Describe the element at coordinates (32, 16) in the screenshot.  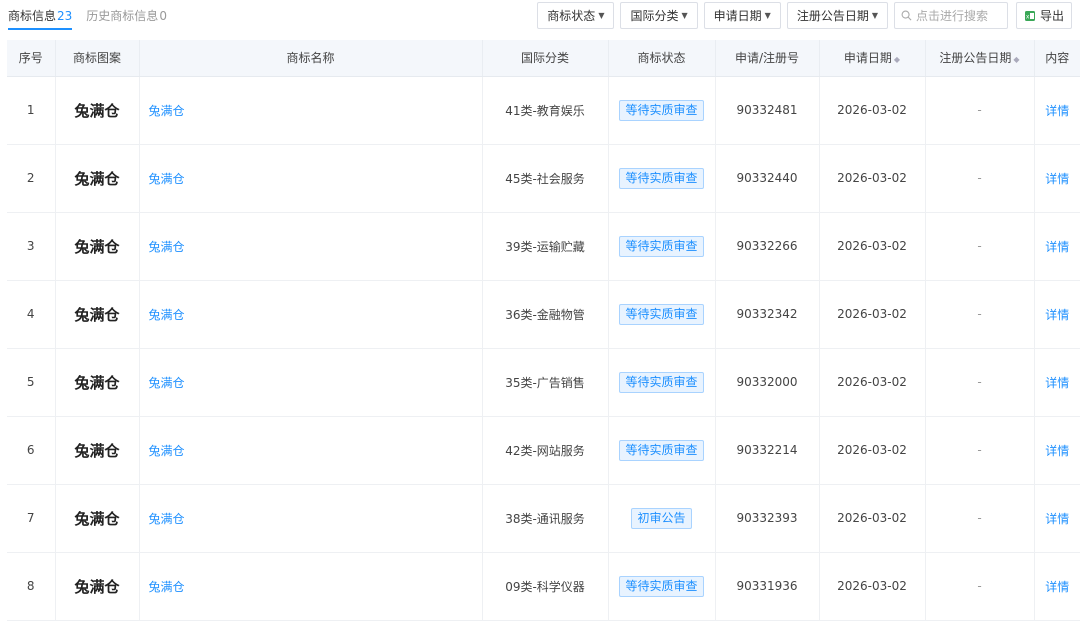
I see `tab-trademark-info-label: 商标信息` at that location.